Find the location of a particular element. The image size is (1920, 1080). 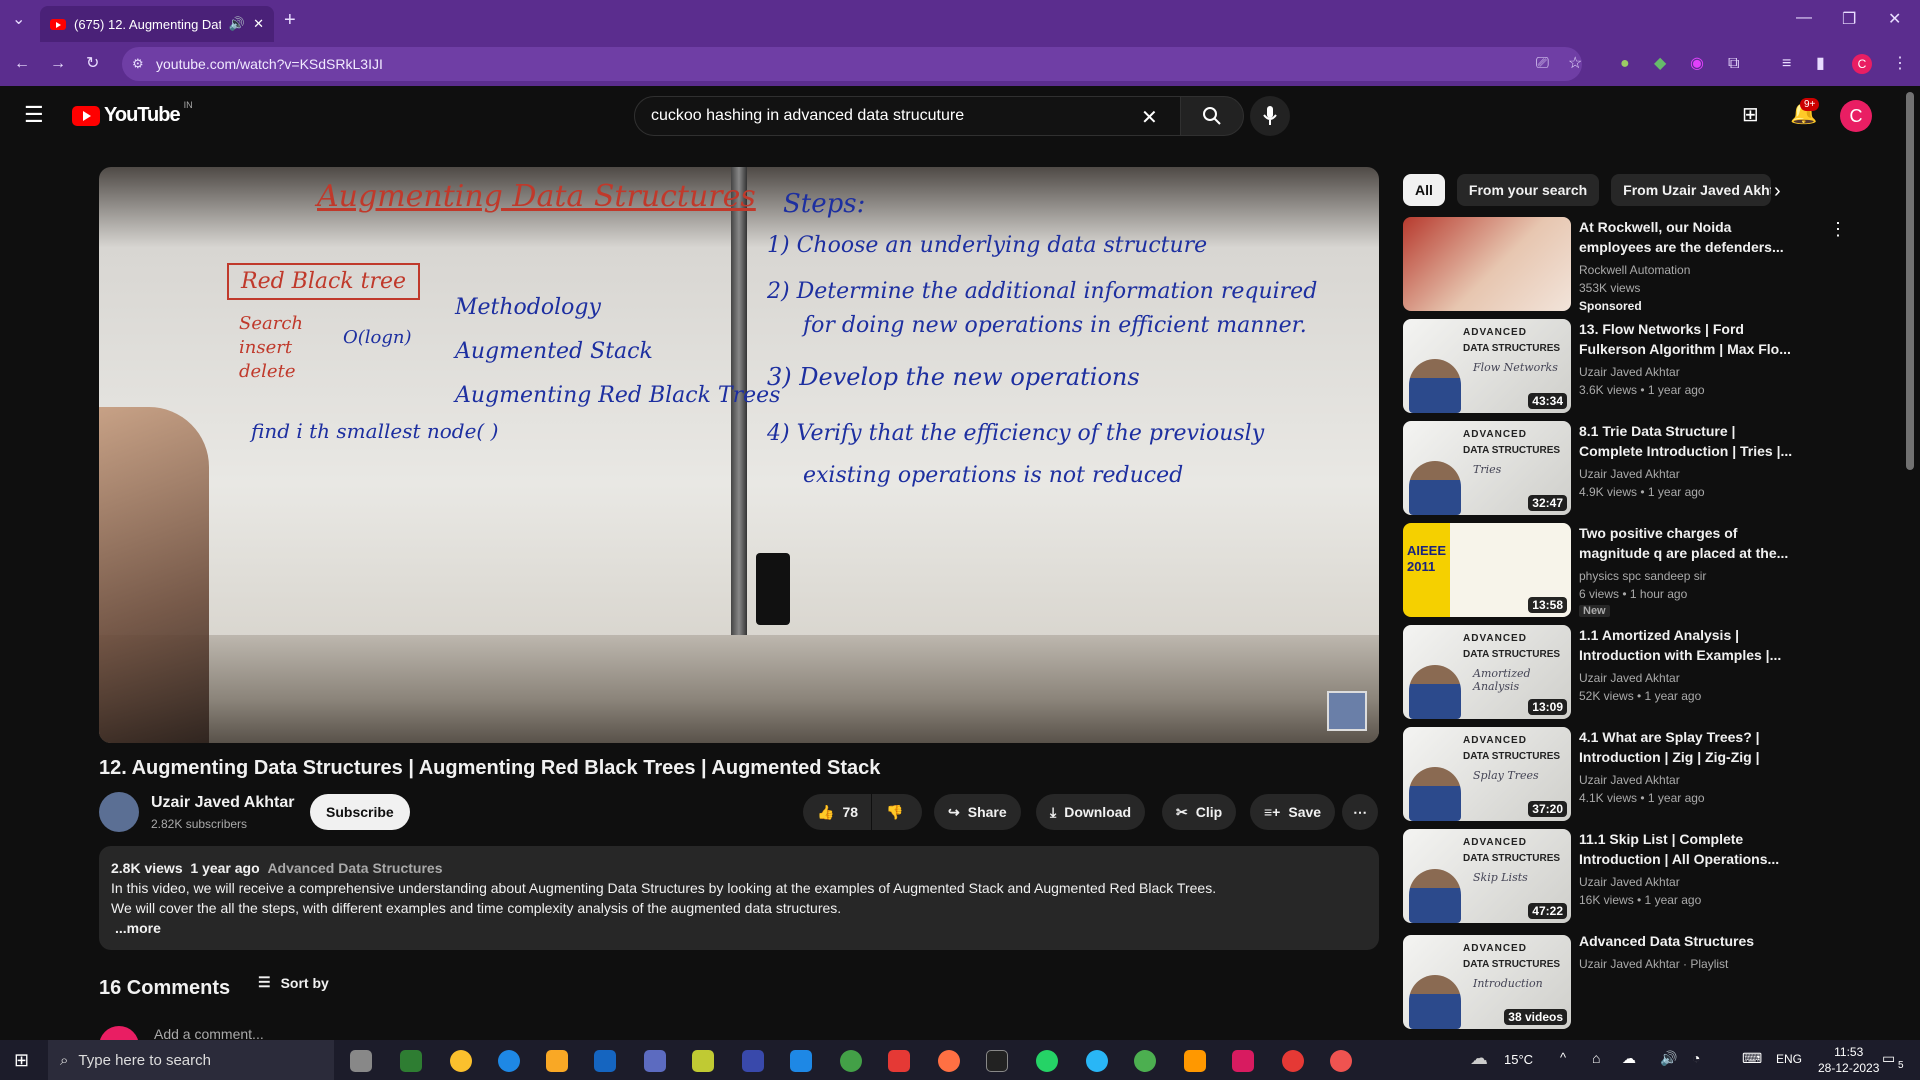

browser-menu-icon: ⋮ is located at coordinates (1900, 64).